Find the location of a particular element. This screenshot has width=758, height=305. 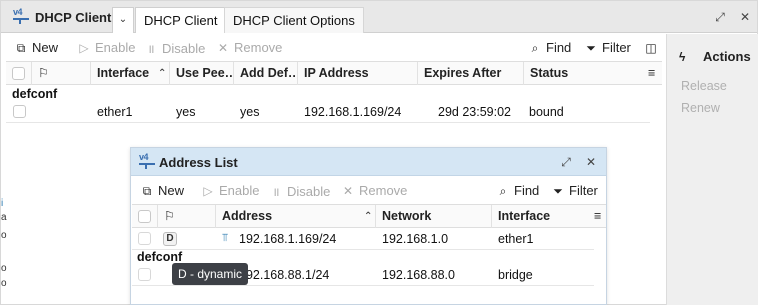

column-ip-address: IP Address is located at coordinates (358, 73).